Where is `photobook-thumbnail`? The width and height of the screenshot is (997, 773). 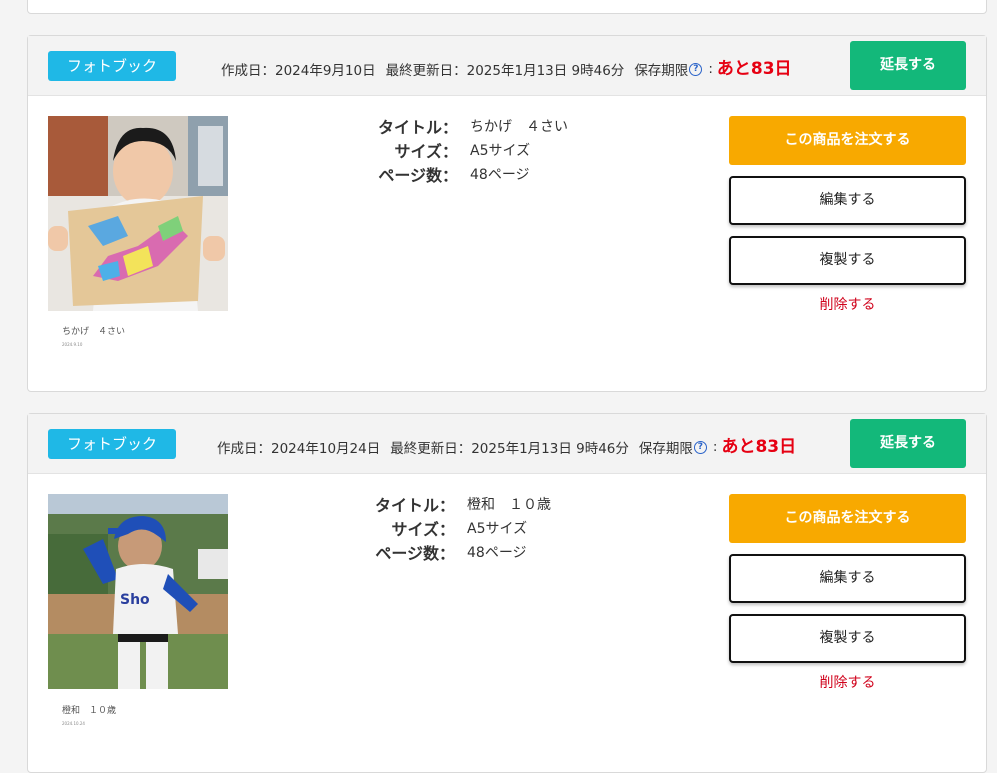 photobook-thumbnail is located at coordinates (138, 213).